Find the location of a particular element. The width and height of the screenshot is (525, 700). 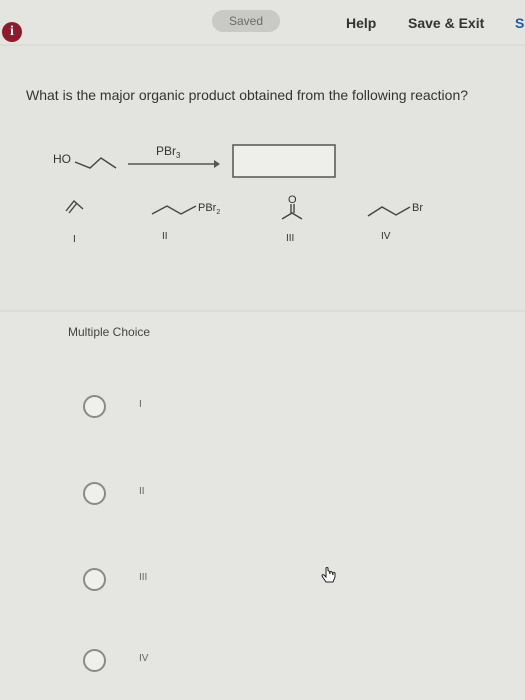

info-icon: i is located at coordinates (12, 32).